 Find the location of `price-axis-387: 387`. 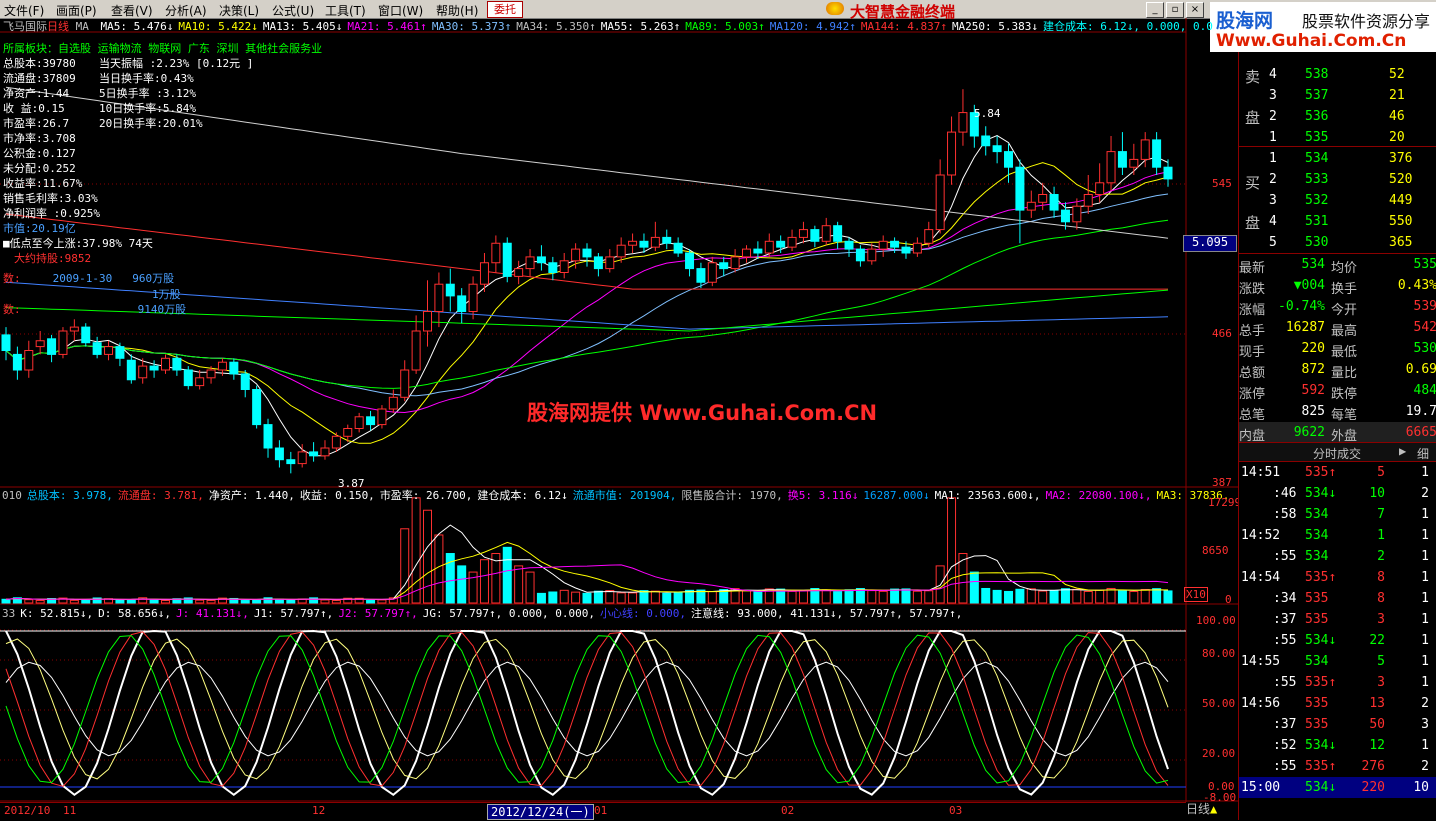

price-axis-387: 387 is located at coordinates (1222, 482).